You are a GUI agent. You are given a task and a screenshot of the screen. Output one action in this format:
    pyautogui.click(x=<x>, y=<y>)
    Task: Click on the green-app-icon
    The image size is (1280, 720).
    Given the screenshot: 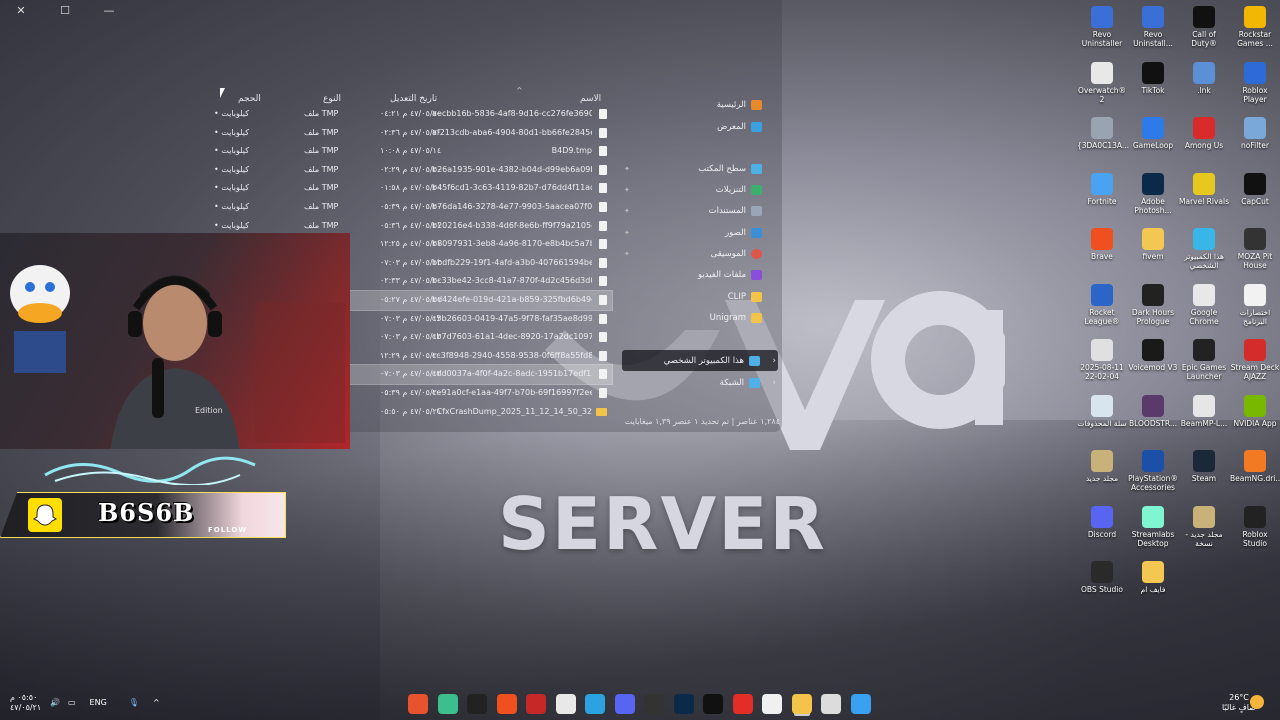 What is the action you would take?
    pyautogui.click(x=447, y=704)
    